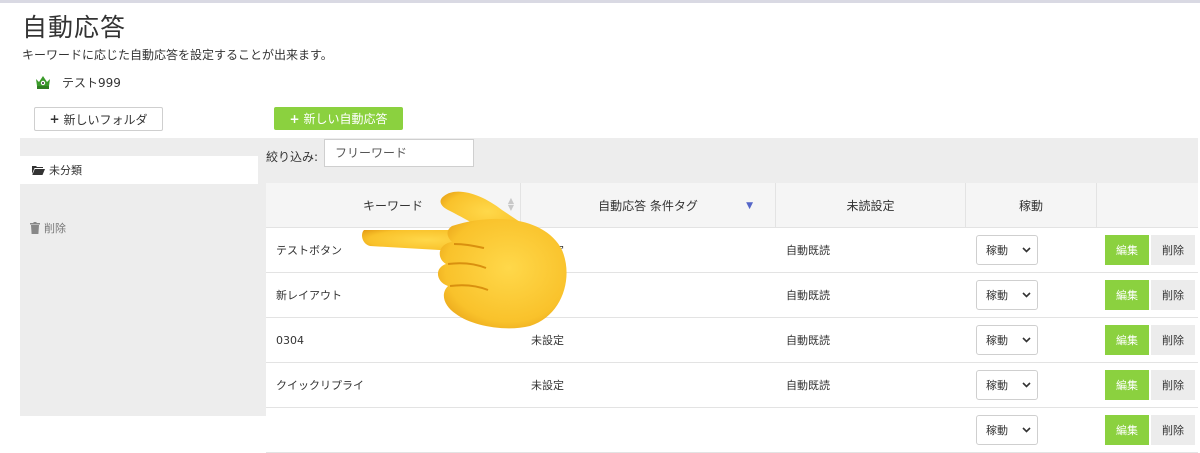  What do you see at coordinates (177, 55) in the screenshot?
I see `page-subtitle: キーワードに応じた自動応答を設定することが出来ます。` at bounding box center [177, 55].